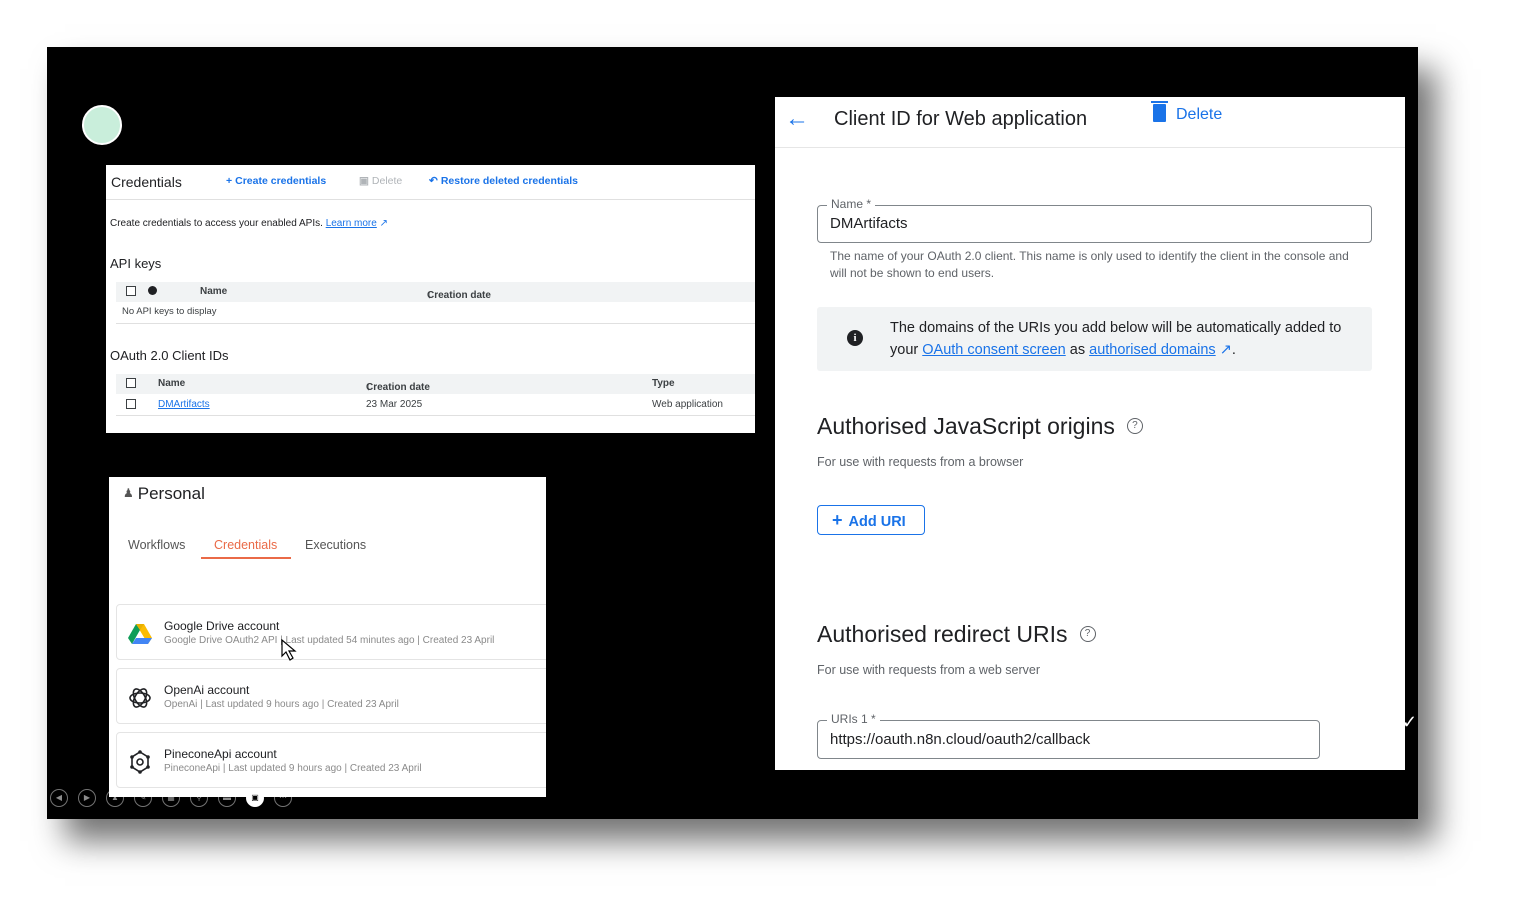 The image size is (1513, 914). Describe the element at coordinates (140, 762) in the screenshot. I see `pinecone-icon` at that location.